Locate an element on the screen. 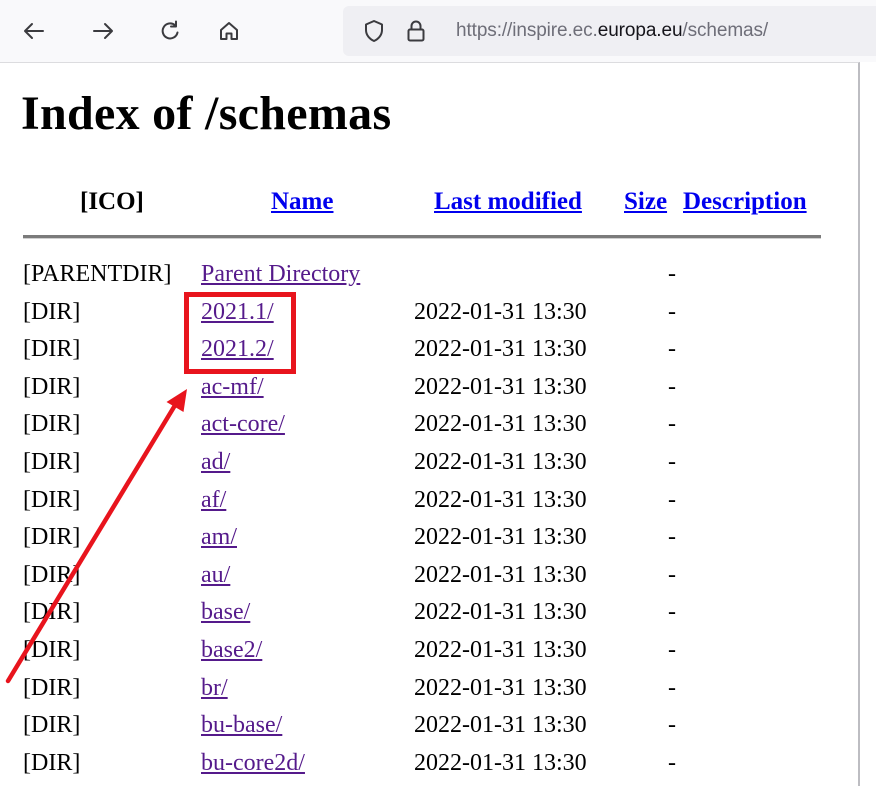 The height and width of the screenshot is (788, 876). forward-button is located at coordinates (103, 31).